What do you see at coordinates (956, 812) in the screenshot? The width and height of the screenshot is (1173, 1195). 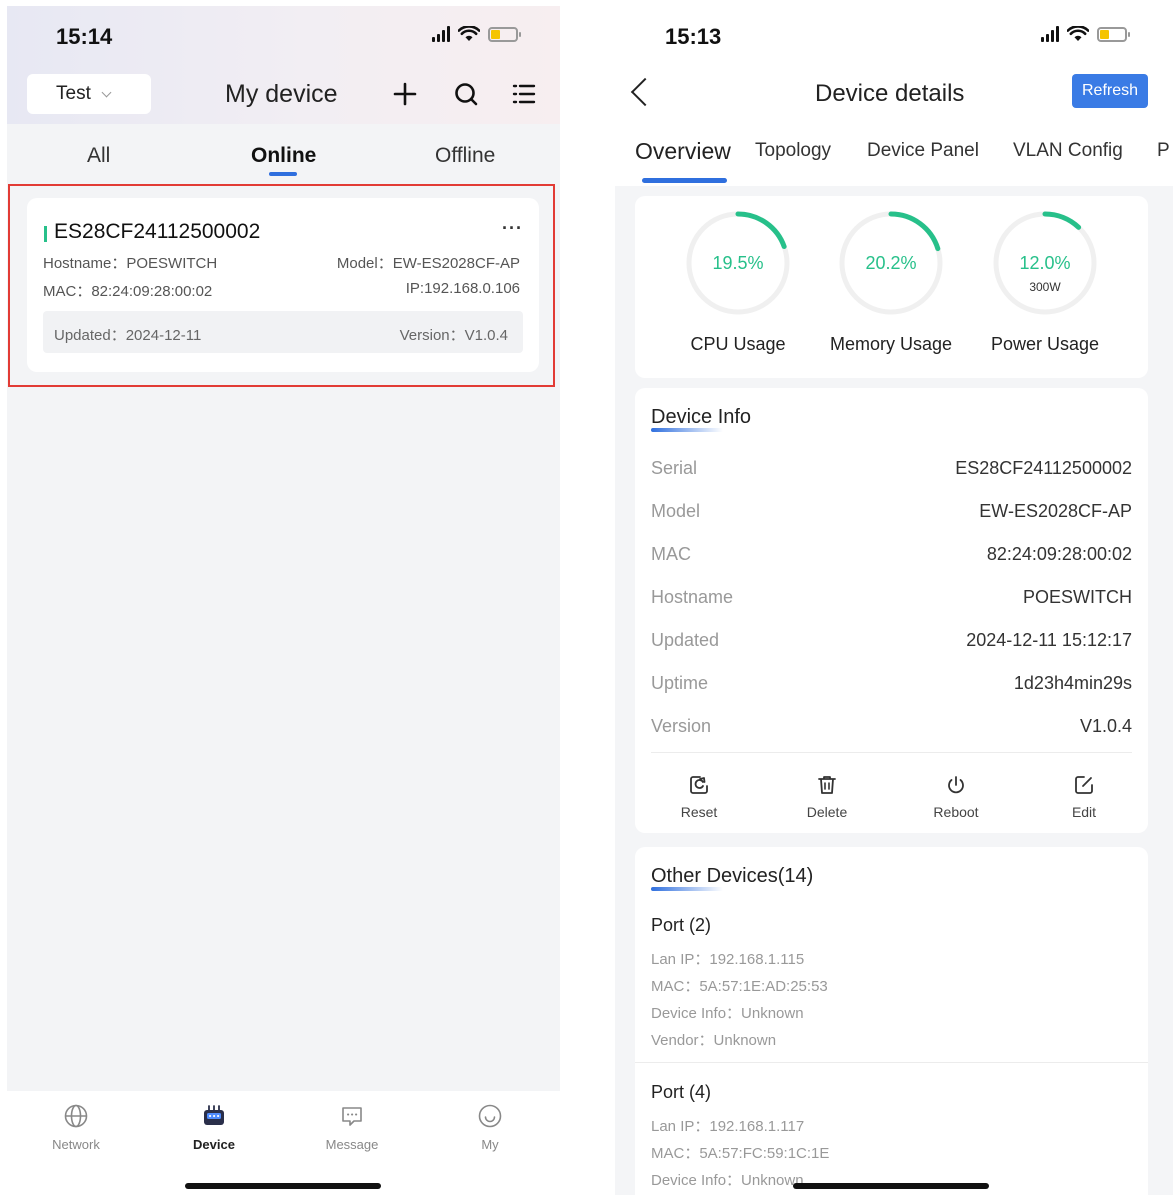 I see `reboot-label: Reboot` at bounding box center [956, 812].